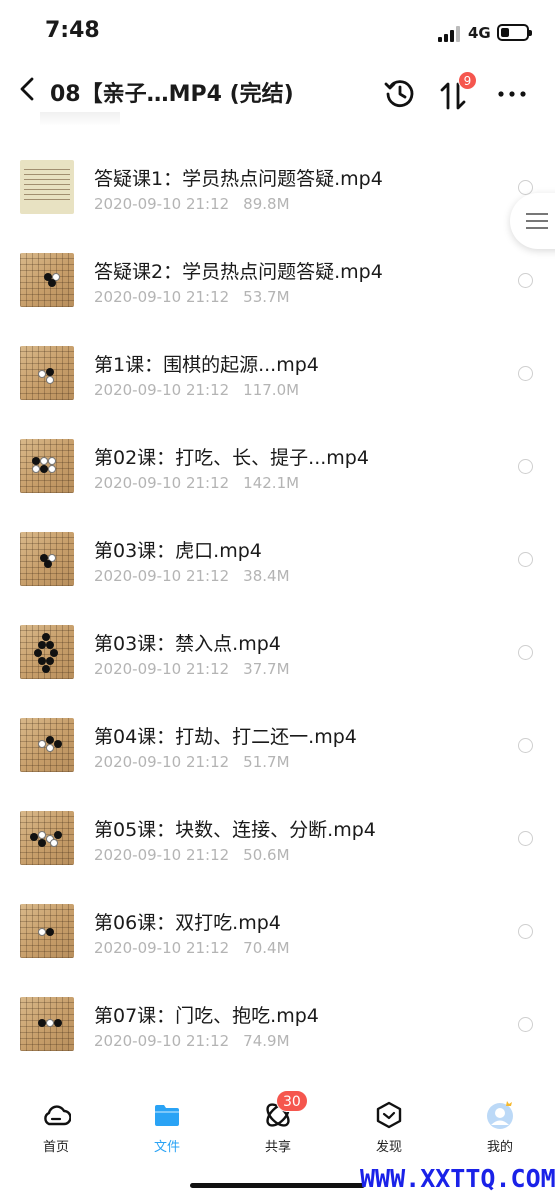 The image size is (555, 1200). What do you see at coordinates (277, 734) in the screenshot?
I see `file-row: 第04课：打劫、打二还一.mp4 2020-09-10 21:12 51.7M` at bounding box center [277, 734].